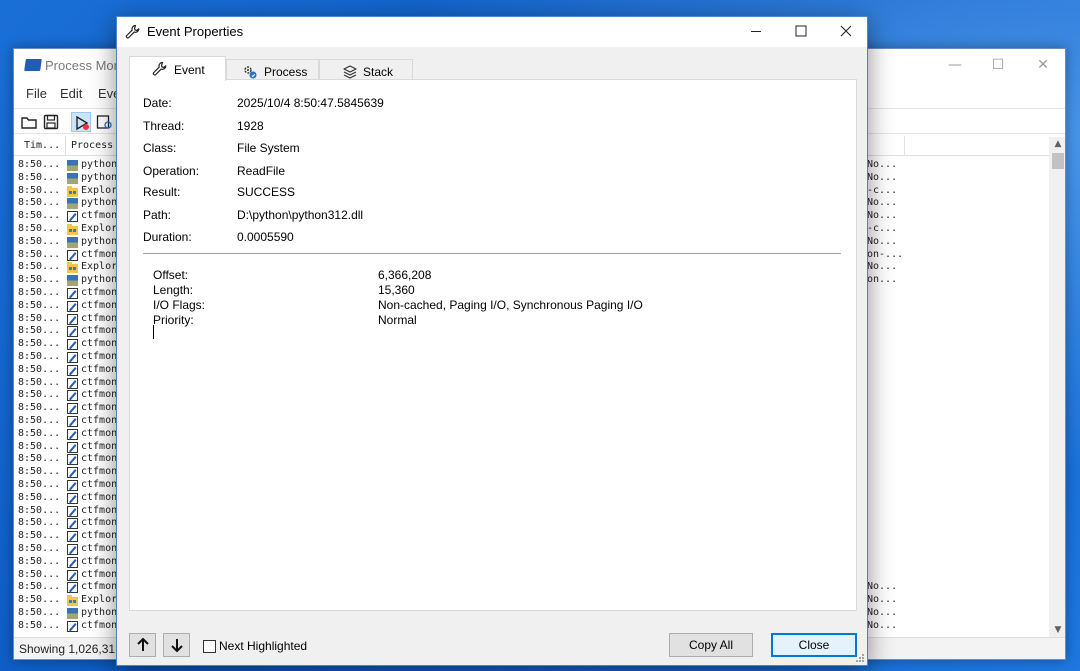 Image resolution: width=1080 pixels, height=671 pixels. I want to click on python-icon, so click(72, 242).